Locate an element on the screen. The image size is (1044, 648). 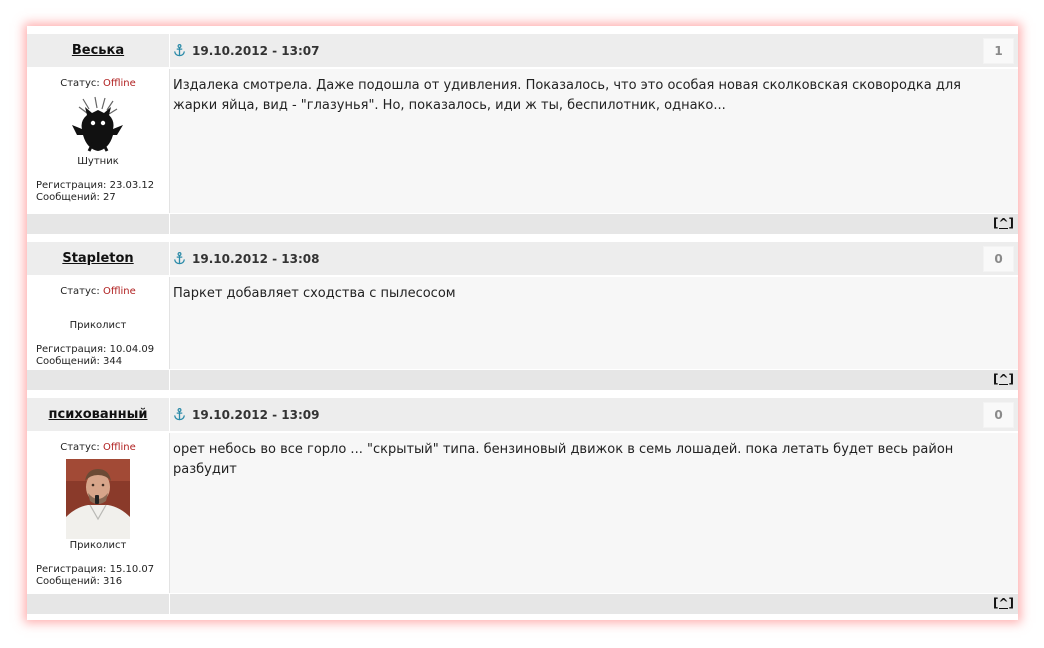
user-stats: Регистрация: 23.03.12 Сообщений: 27 is located at coordinates (95, 192).